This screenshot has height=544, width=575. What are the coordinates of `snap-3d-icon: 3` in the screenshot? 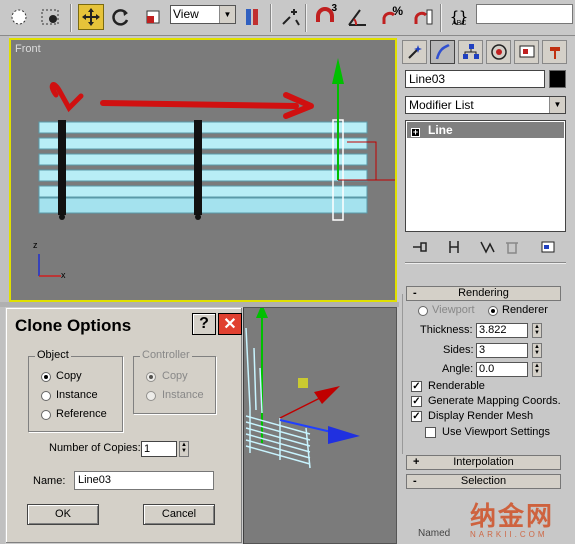 It's located at (325, 16).